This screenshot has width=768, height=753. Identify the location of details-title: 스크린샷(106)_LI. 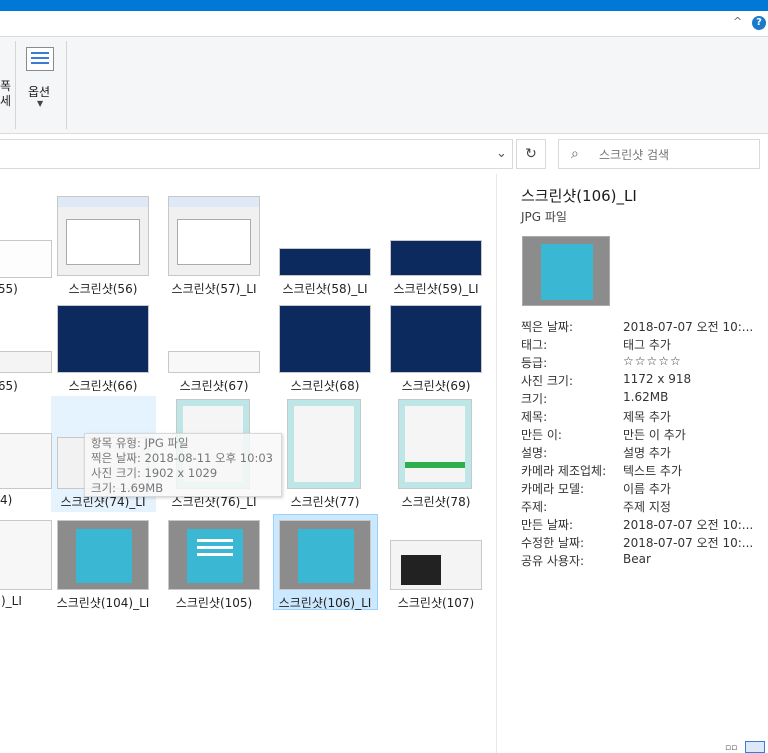
(579, 196).